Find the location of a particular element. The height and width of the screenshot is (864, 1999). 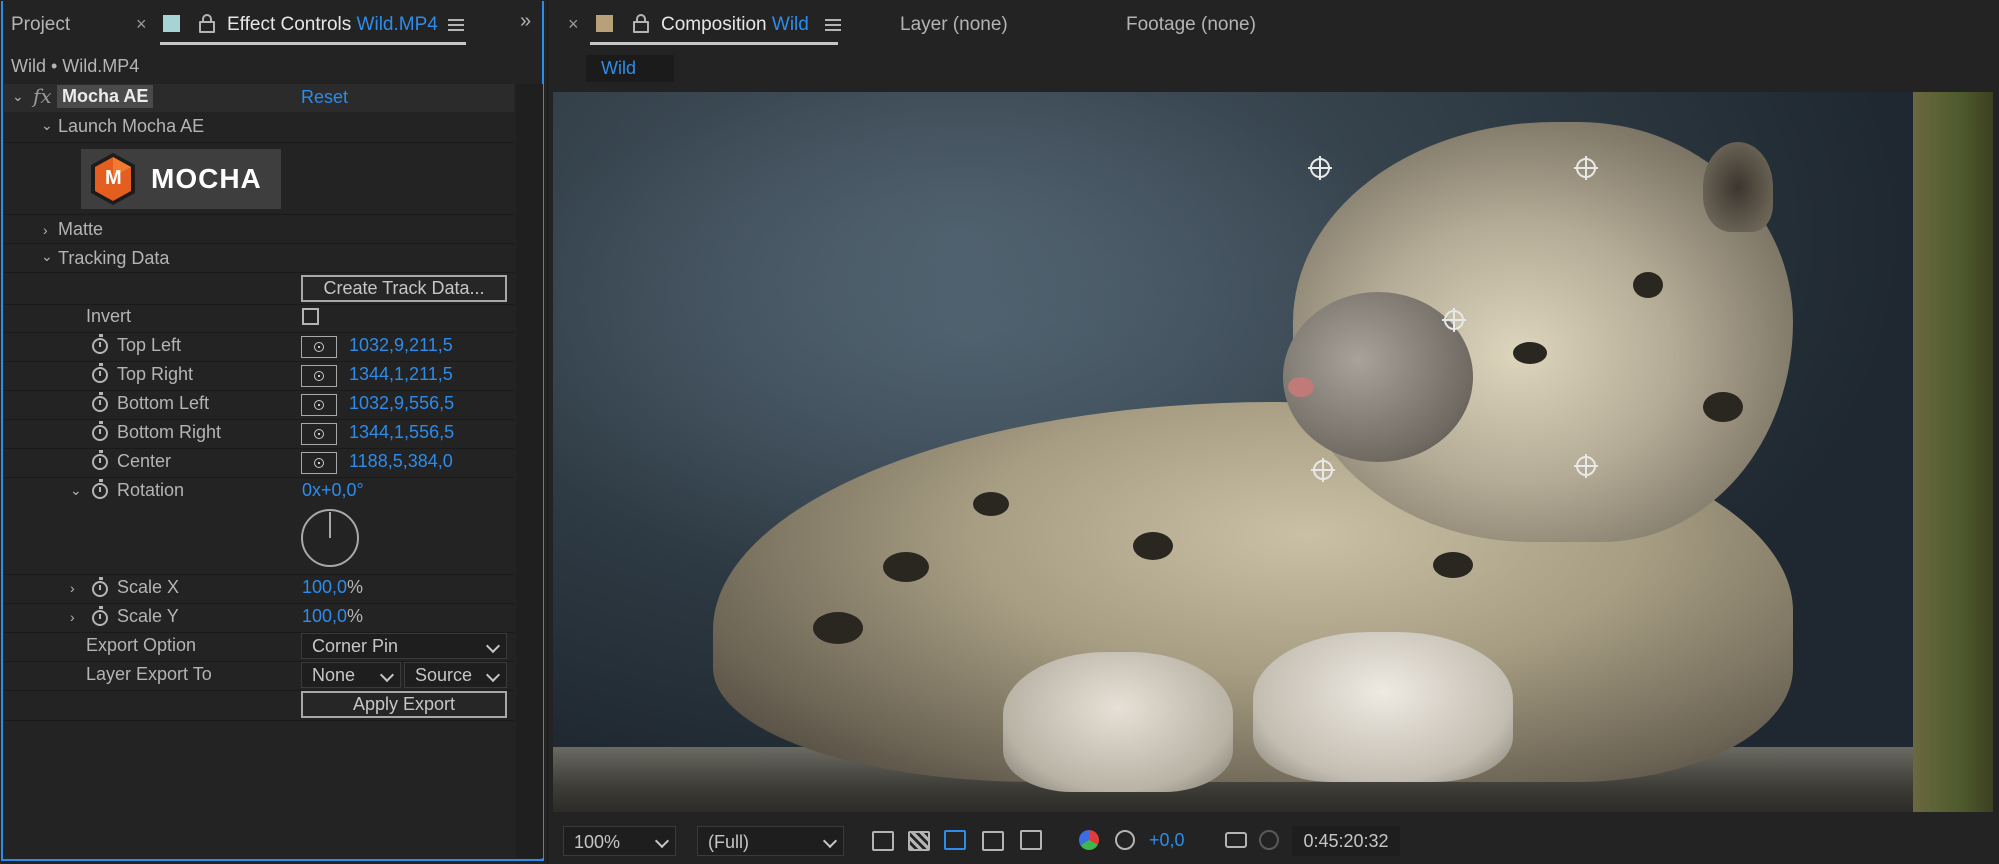

effect-name: Mocha AE is located at coordinates (105, 96).